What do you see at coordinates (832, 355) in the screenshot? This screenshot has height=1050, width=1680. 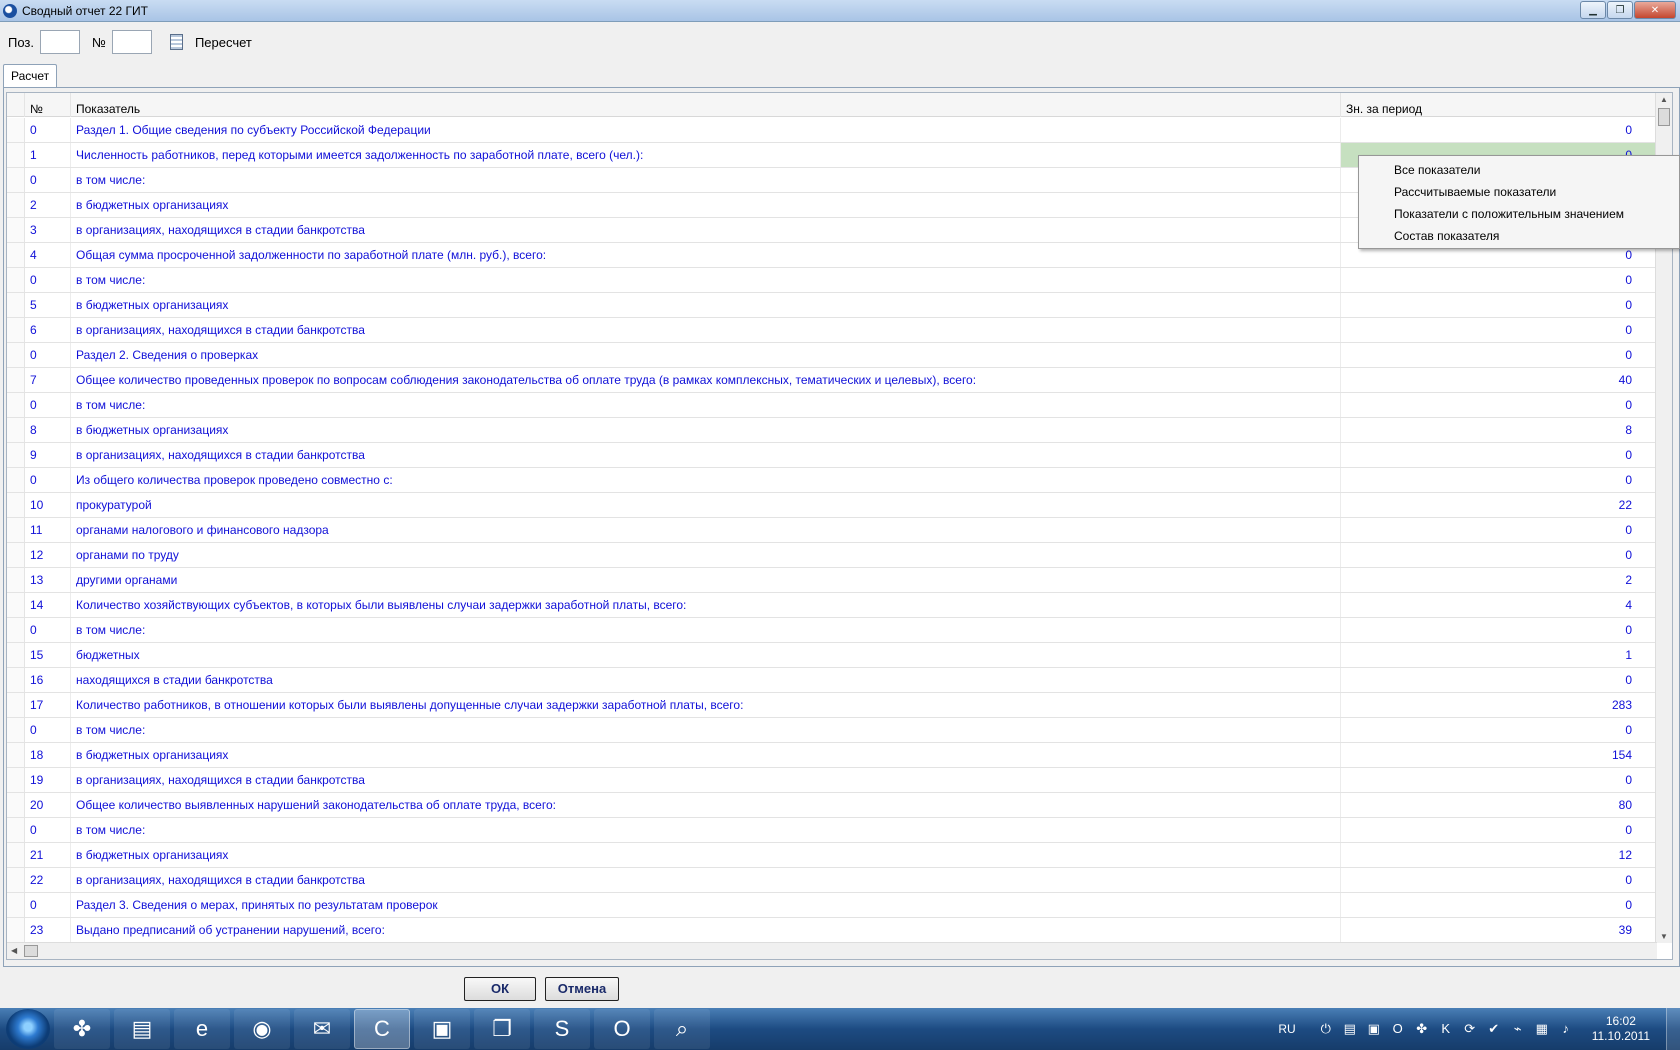 I see `table-row: 0 Раздел 2. Сведения о проверках 0` at bounding box center [832, 355].